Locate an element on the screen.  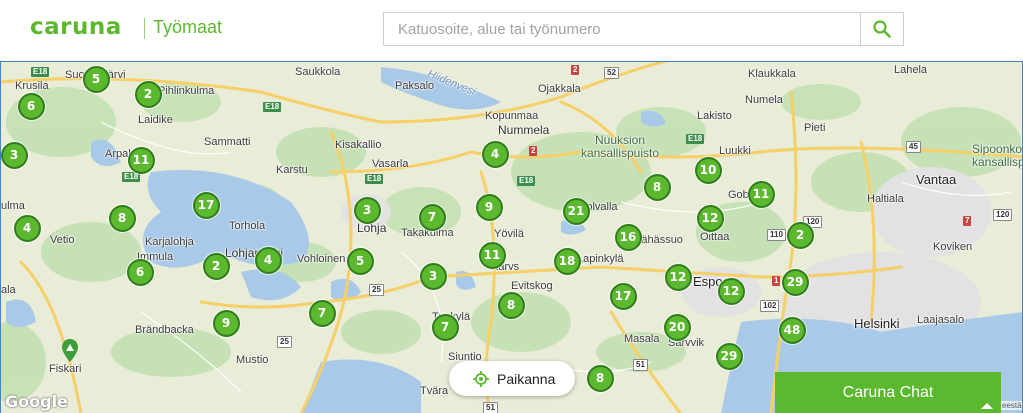
site-header: caruna Työmaat is located at coordinates (511, 30).